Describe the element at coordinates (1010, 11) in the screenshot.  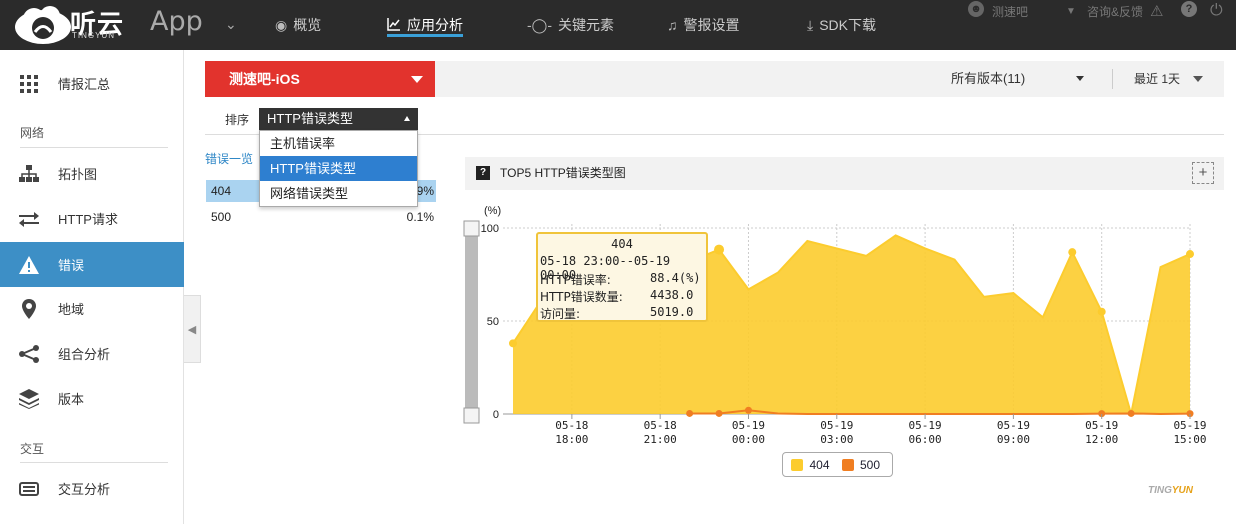
I see `user-name: 测速吧` at that location.